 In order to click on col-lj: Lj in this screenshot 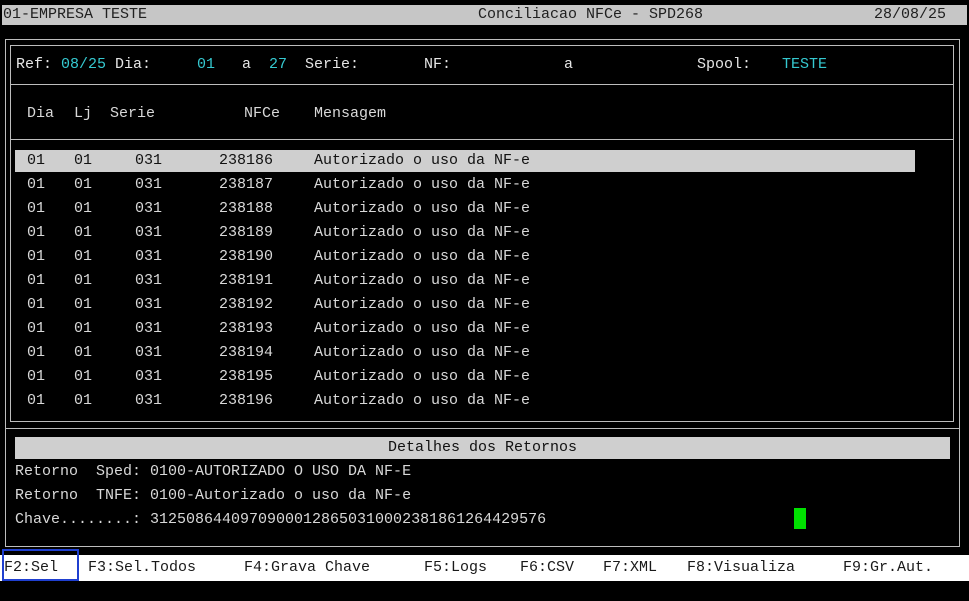, I will do `click(83, 113)`.